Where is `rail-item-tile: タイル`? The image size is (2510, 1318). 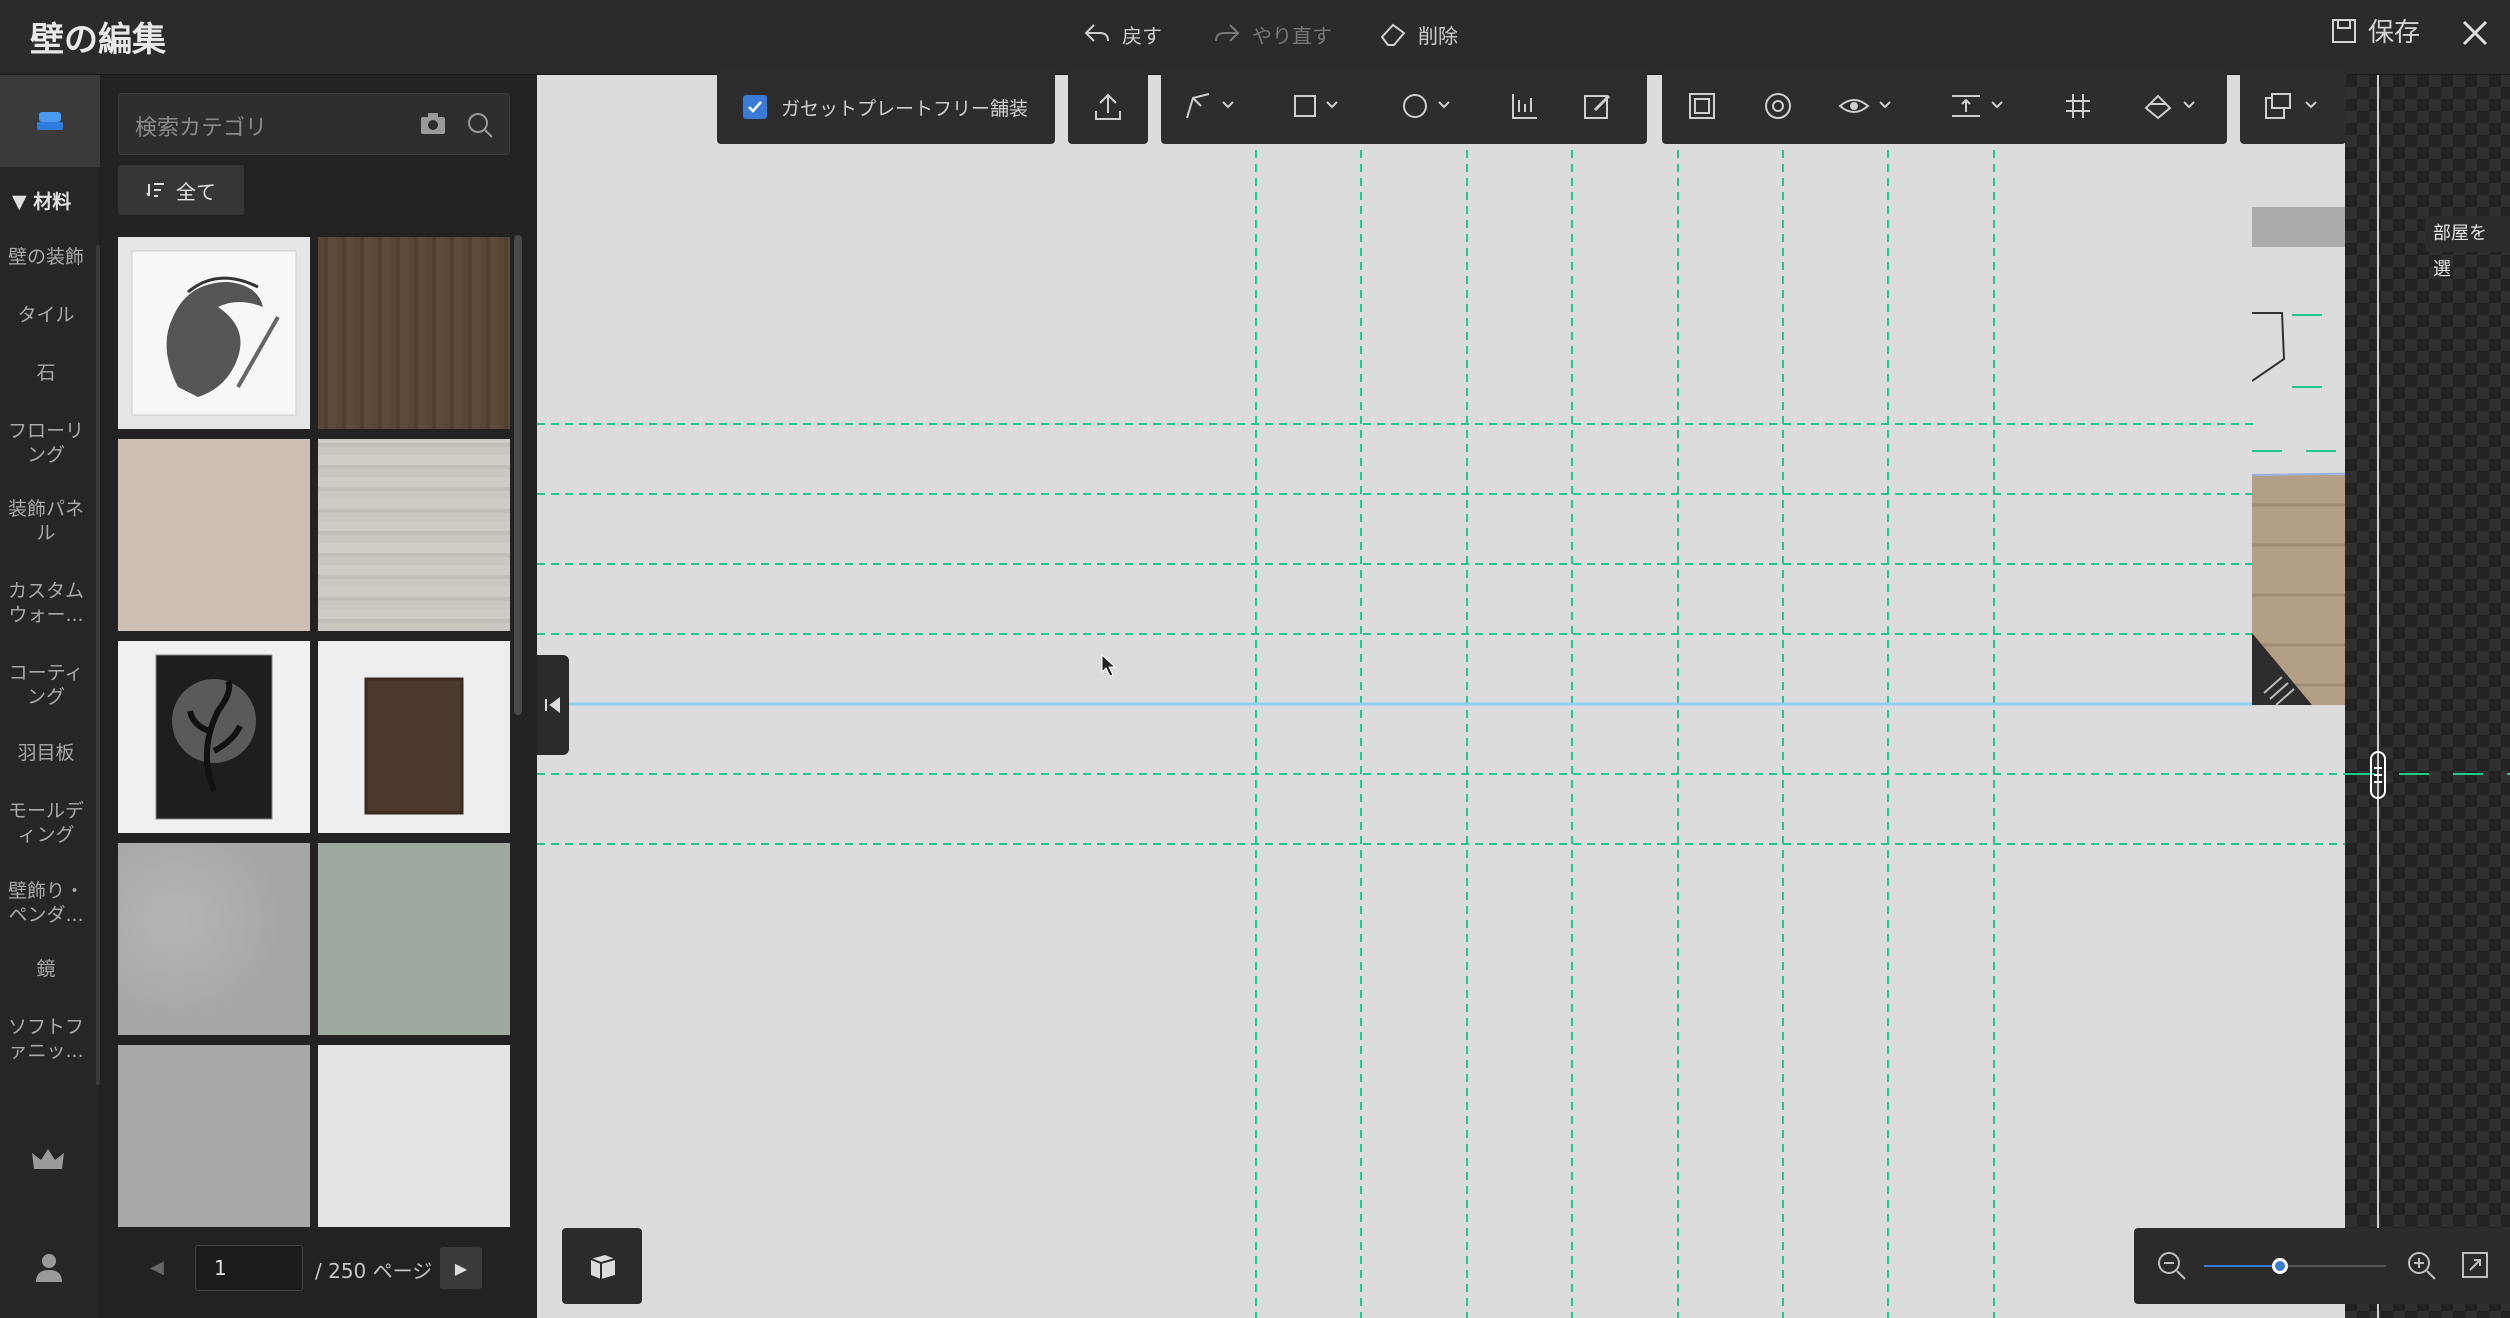
rail-item-tile: タイル is located at coordinates (46, 315).